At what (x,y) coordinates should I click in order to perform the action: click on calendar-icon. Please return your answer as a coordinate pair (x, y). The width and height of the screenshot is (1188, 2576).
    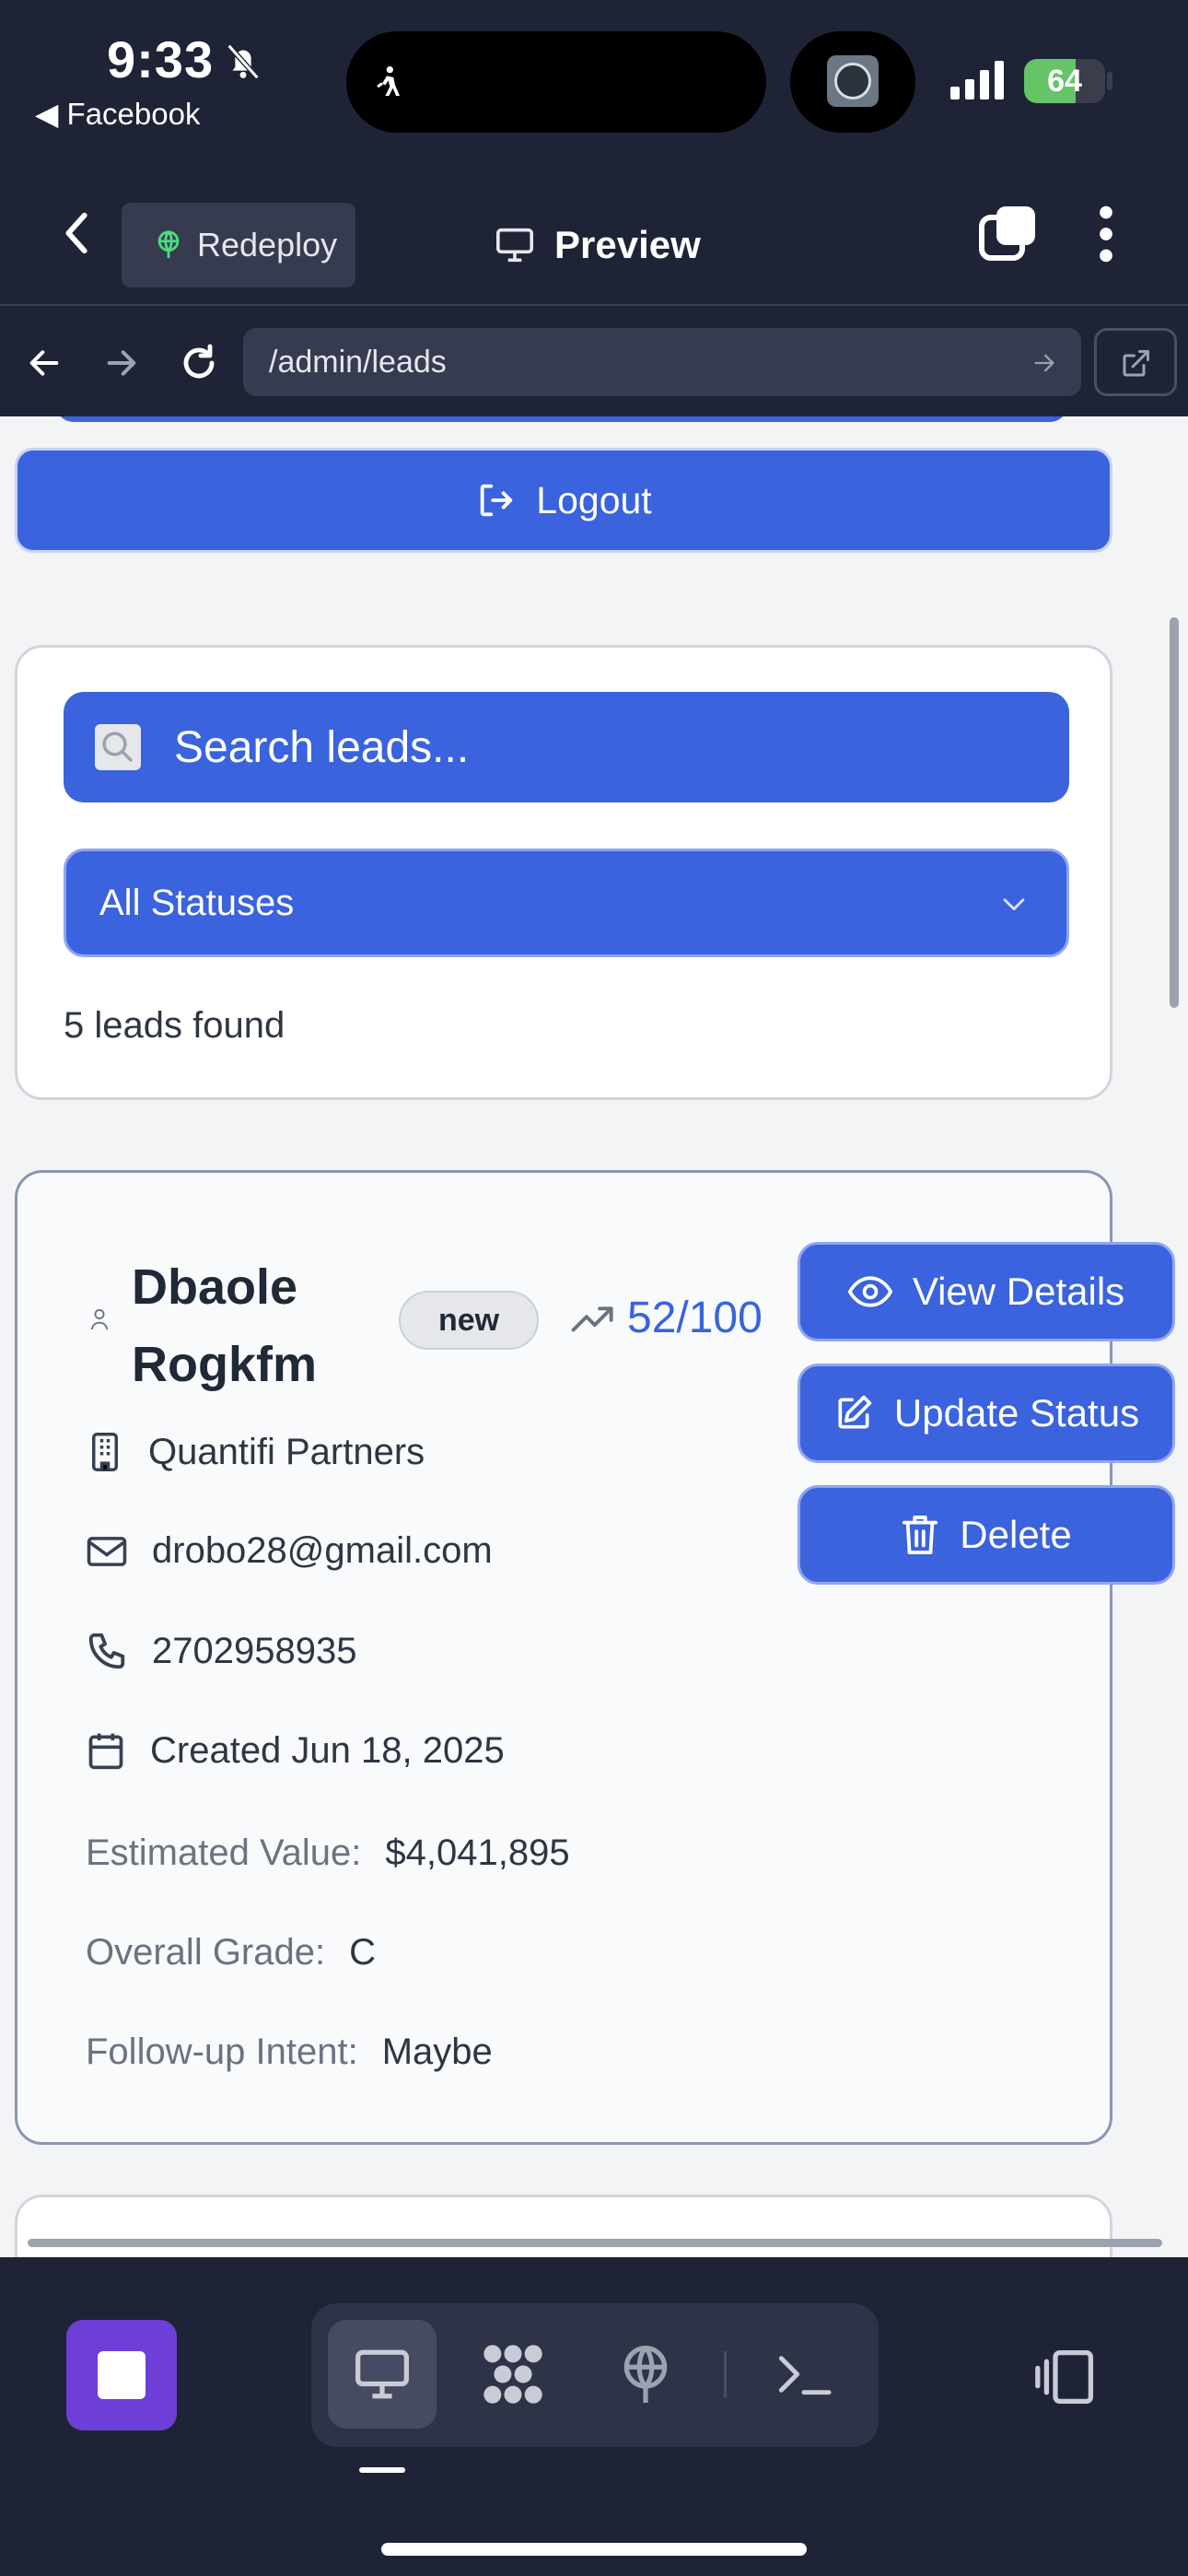
    Looking at the image, I should click on (105, 1751).